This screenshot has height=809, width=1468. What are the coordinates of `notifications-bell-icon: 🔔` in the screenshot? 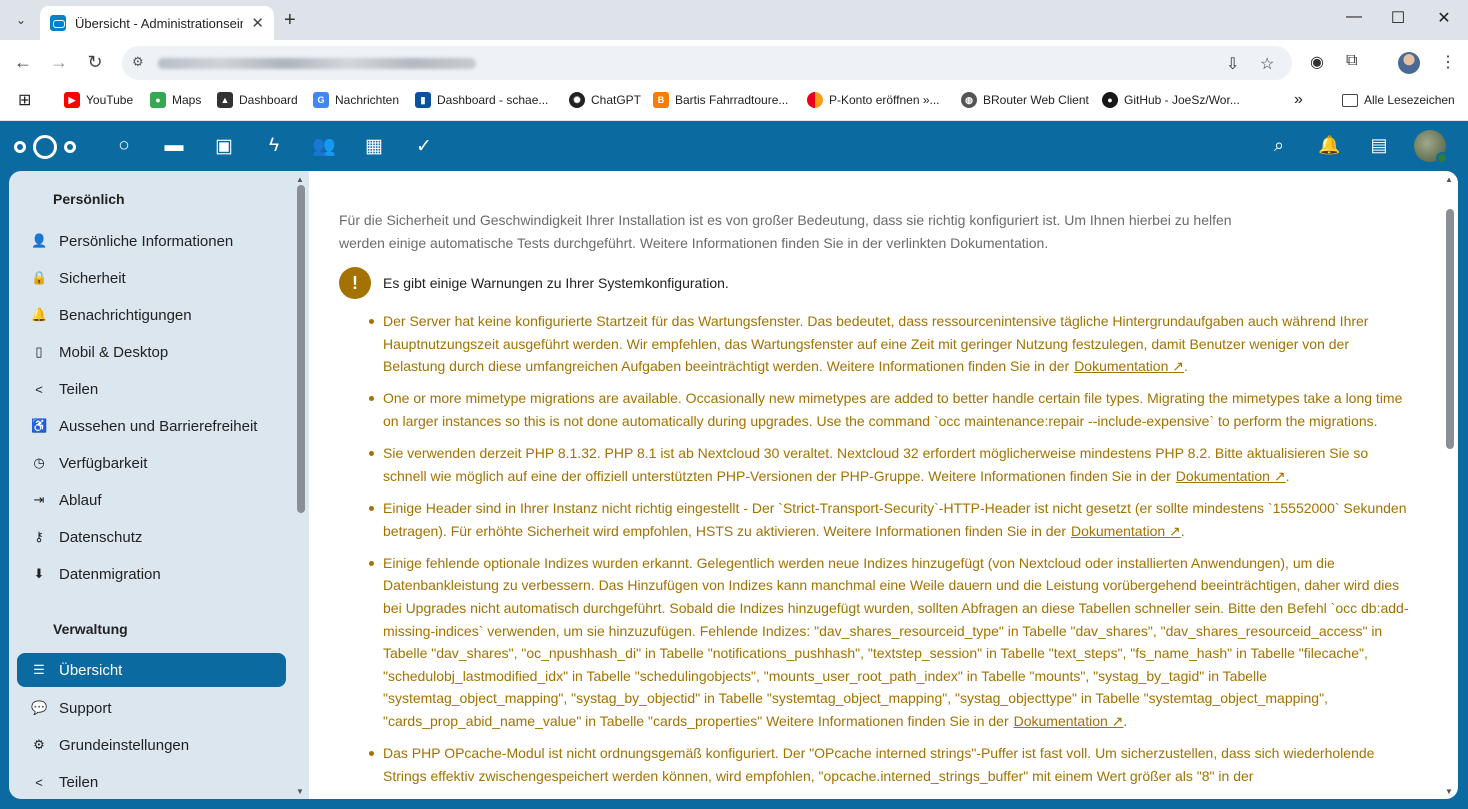 It's located at (1329, 145).